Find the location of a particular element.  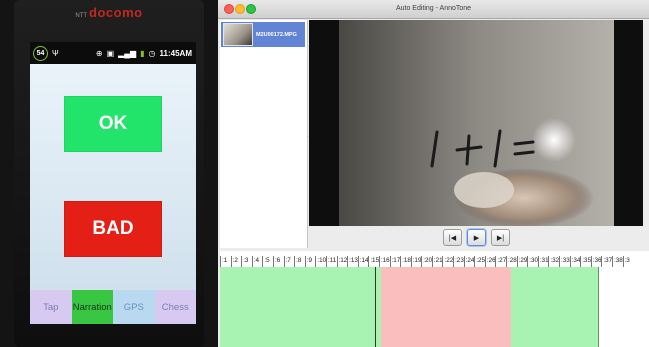

ruler-tick: :24 is located at coordinates (468, 261).